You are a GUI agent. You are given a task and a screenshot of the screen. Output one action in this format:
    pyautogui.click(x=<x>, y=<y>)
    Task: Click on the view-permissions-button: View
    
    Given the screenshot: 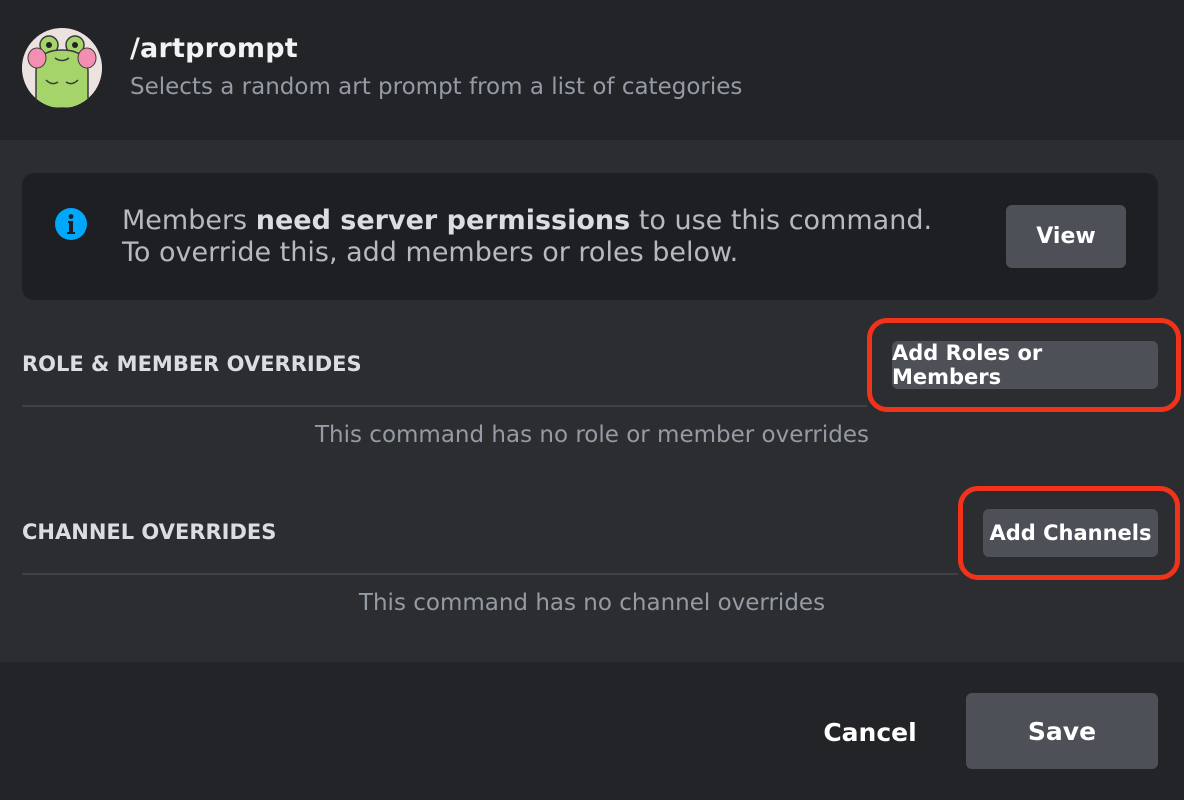 What is the action you would take?
    pyautogui.click(x=1066, y=236)
    